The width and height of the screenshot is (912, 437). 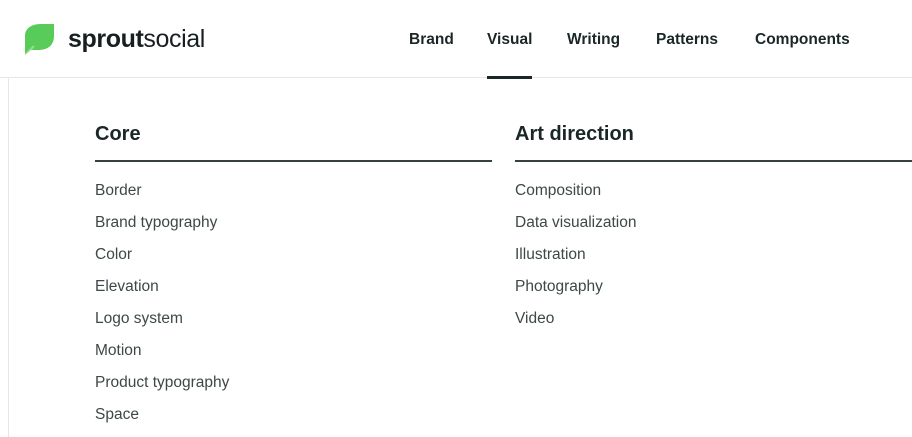 I want to click on art-direction-list-item: Photography, so click(x=575, y=293).